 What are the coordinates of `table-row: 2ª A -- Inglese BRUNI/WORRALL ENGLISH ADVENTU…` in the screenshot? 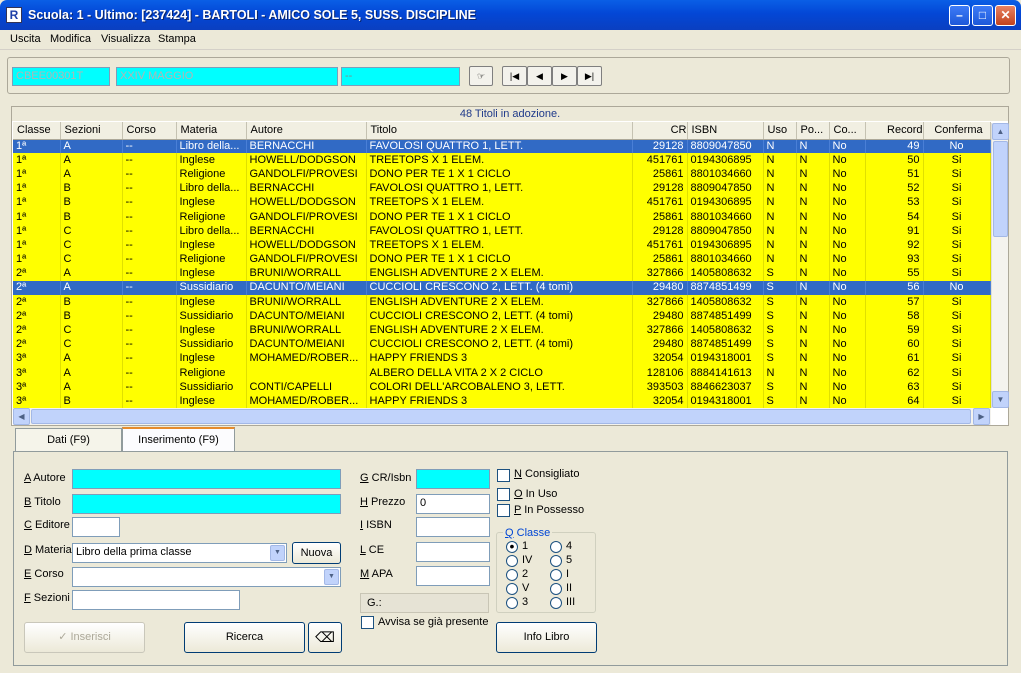 It's located at (502, 273).